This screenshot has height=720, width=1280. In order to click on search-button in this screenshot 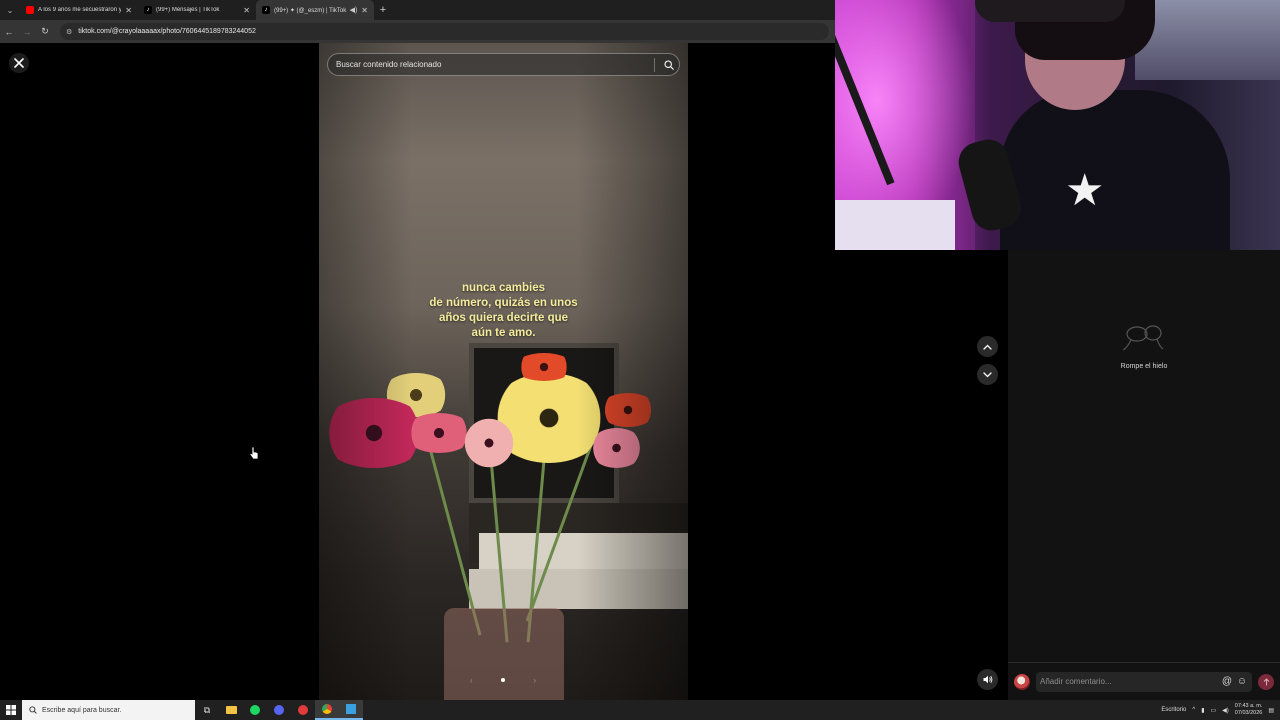, I will do `click(669, 65)`.